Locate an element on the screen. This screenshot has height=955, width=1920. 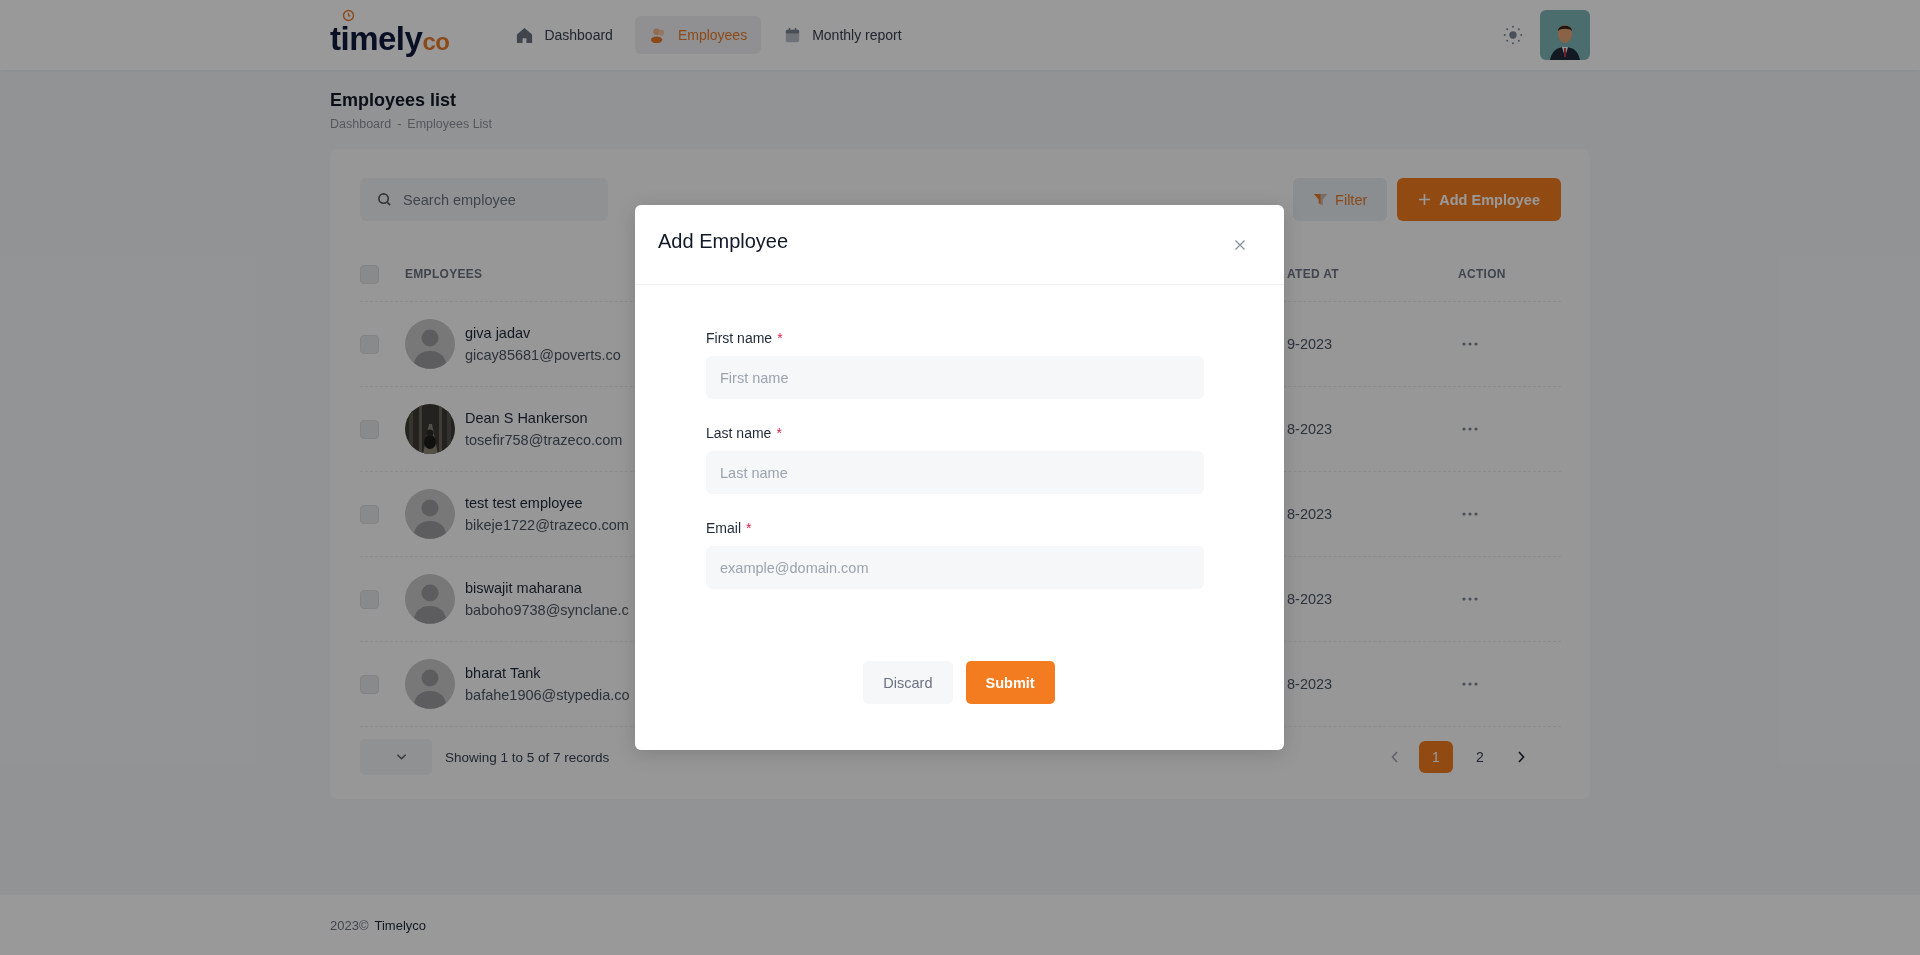
close-icon is located at coordinates (1240, 244).